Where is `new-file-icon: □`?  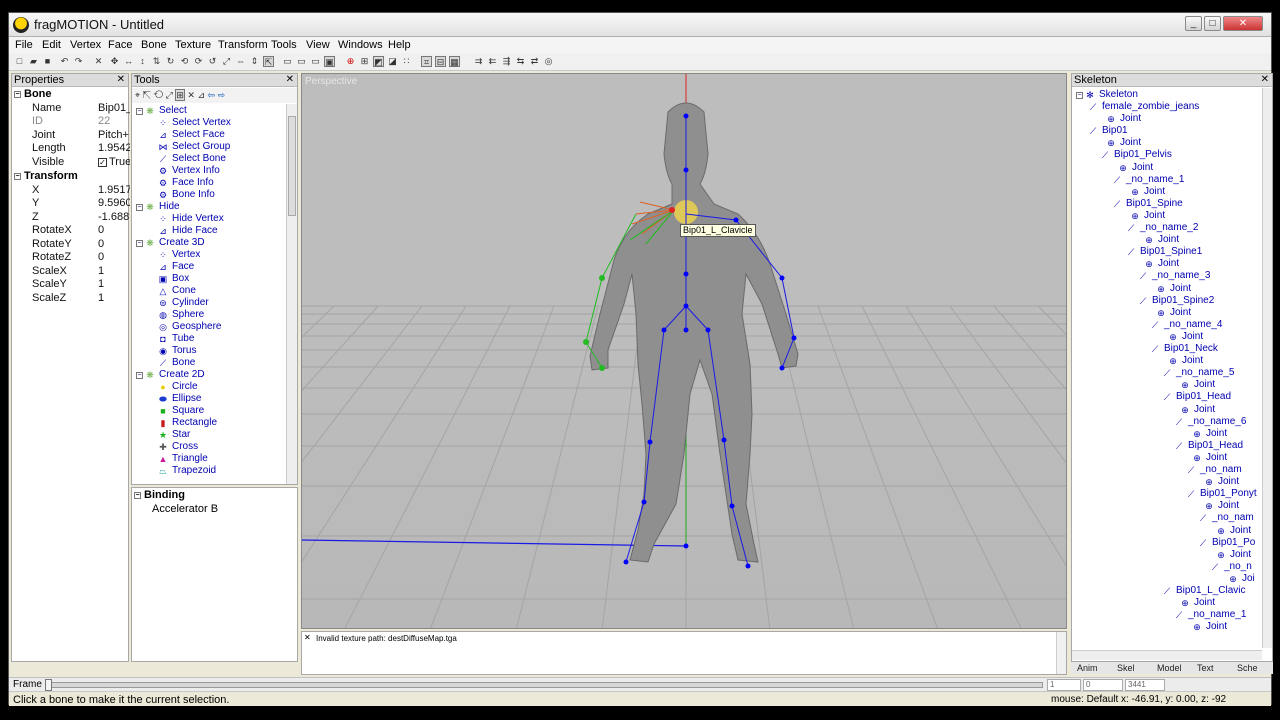
new-file-icon: □ is located at coordinates (19, 61).